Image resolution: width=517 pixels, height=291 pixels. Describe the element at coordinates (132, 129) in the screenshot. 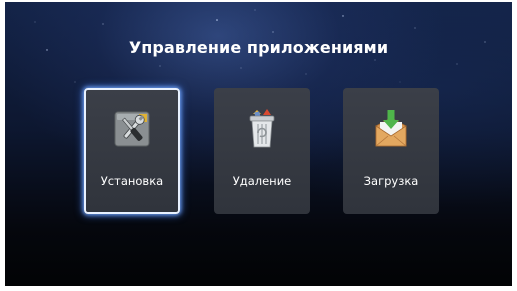

I see `tools-icon` at that location.